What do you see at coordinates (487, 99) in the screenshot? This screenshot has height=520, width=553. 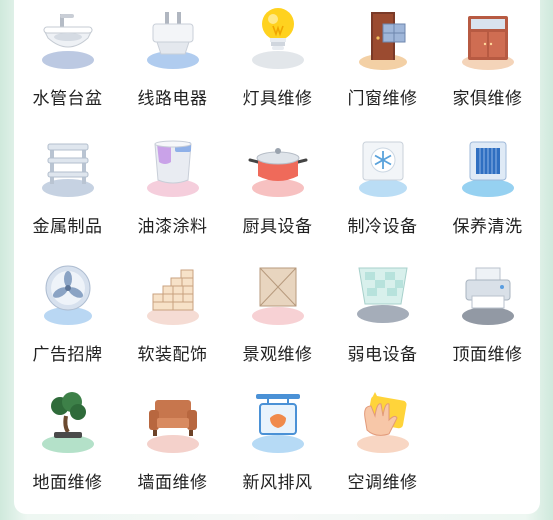 I see `service-label: 家俱维修` at bounding box center [487, 99].